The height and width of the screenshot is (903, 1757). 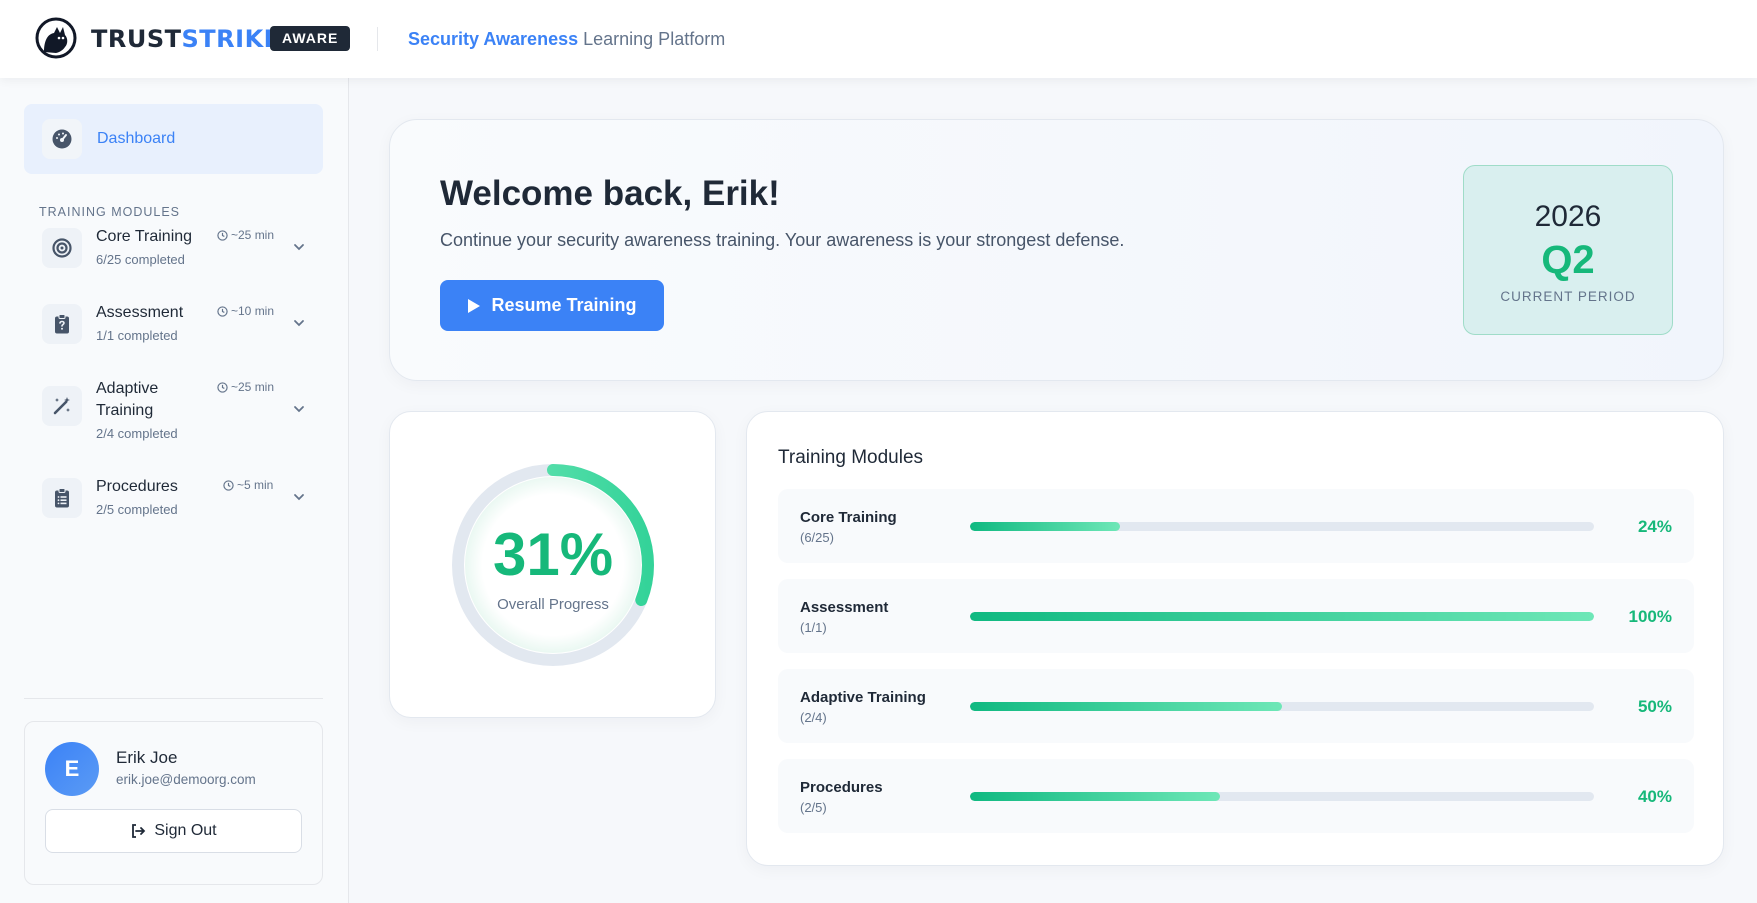 I want to click on module-name: Core Training, so click(x=848, y=517).